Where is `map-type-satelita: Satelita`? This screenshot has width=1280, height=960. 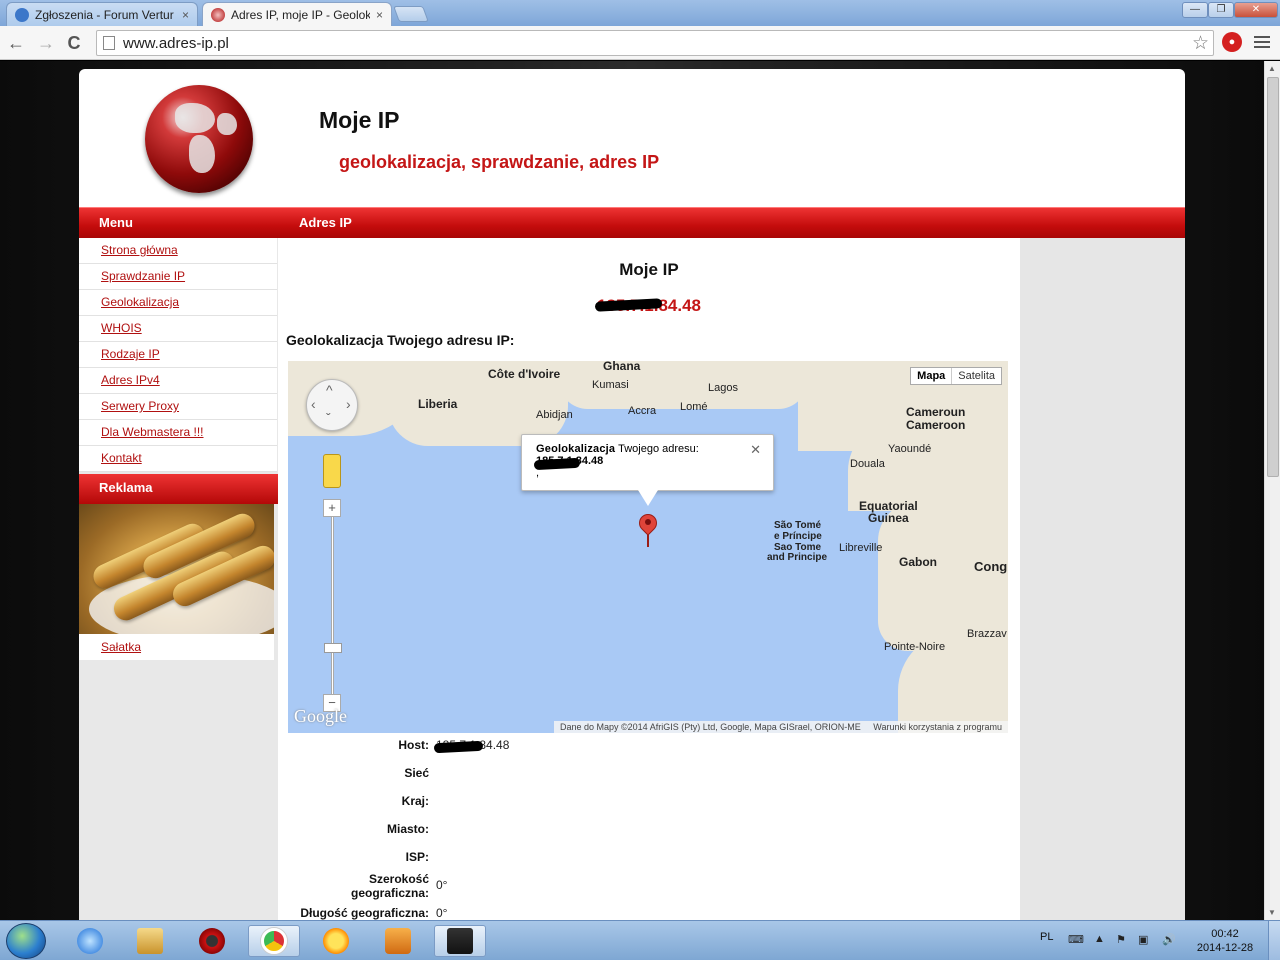
map-type-satelita: Satelita is located at coordinates (976, 376).